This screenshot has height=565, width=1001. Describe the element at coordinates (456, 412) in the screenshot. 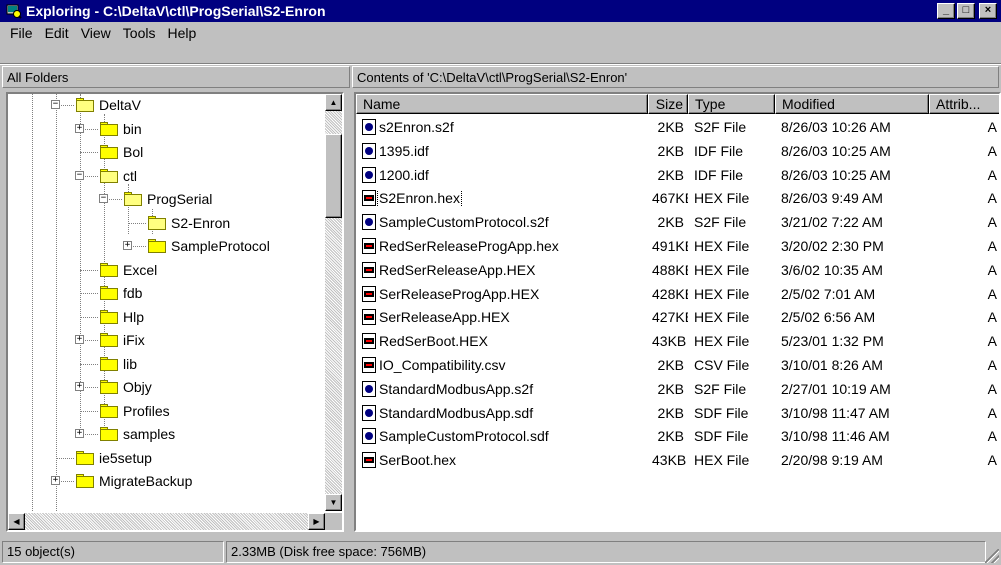

I see `file-name: StandardModbusApp.sdf` at that location.